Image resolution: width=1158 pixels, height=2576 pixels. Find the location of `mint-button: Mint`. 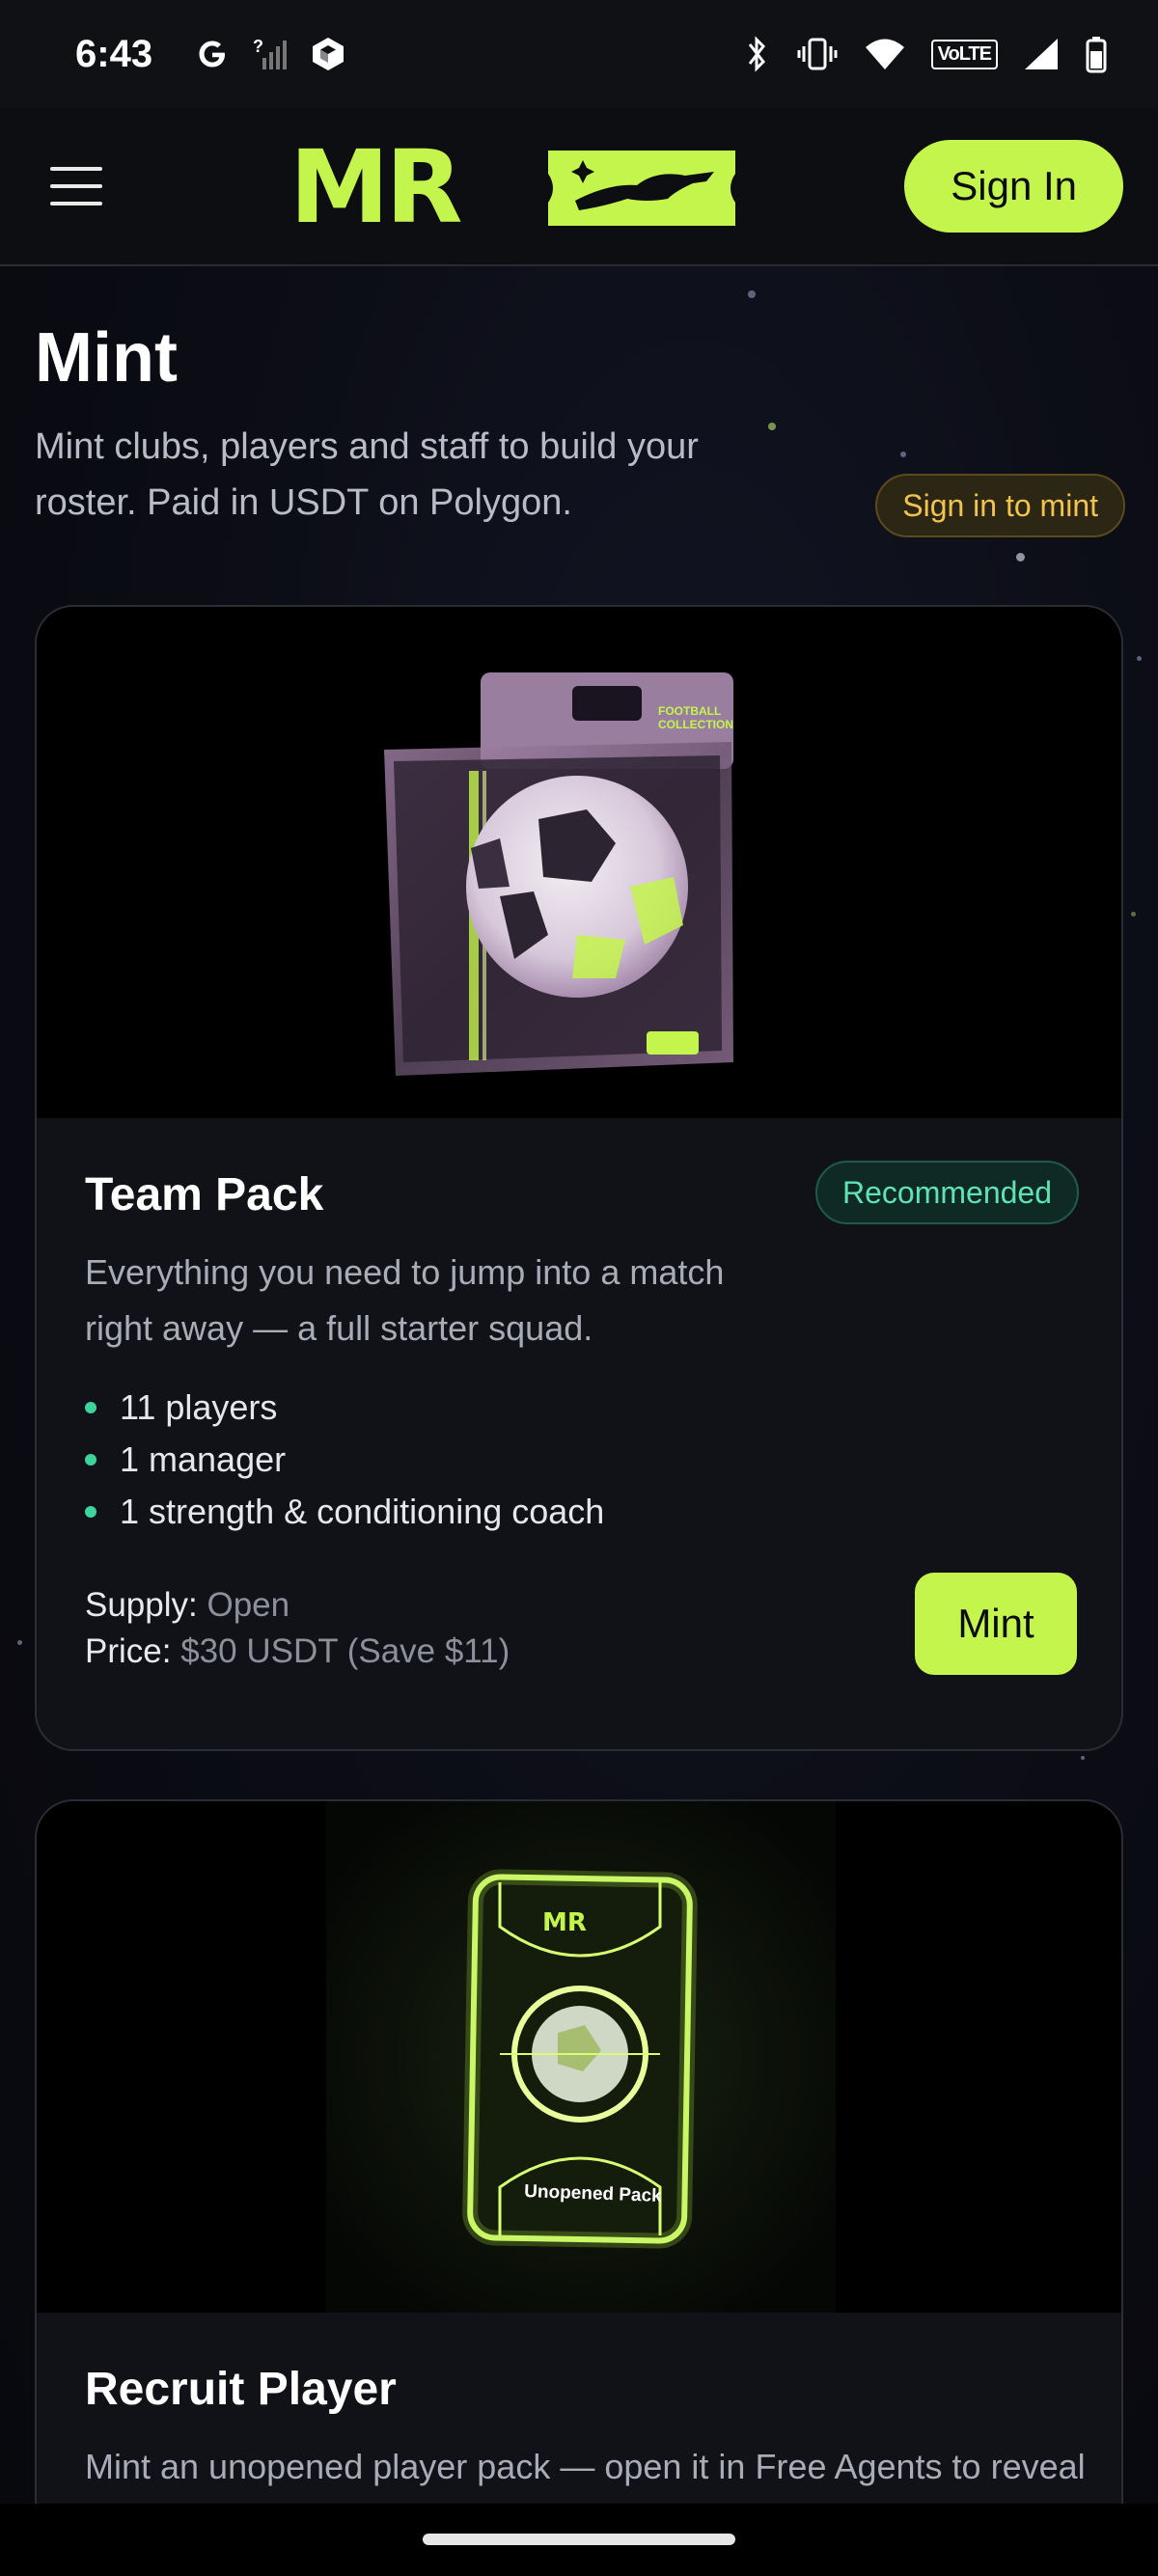

mint-button: Mint is located at coordinates (996, 1624).